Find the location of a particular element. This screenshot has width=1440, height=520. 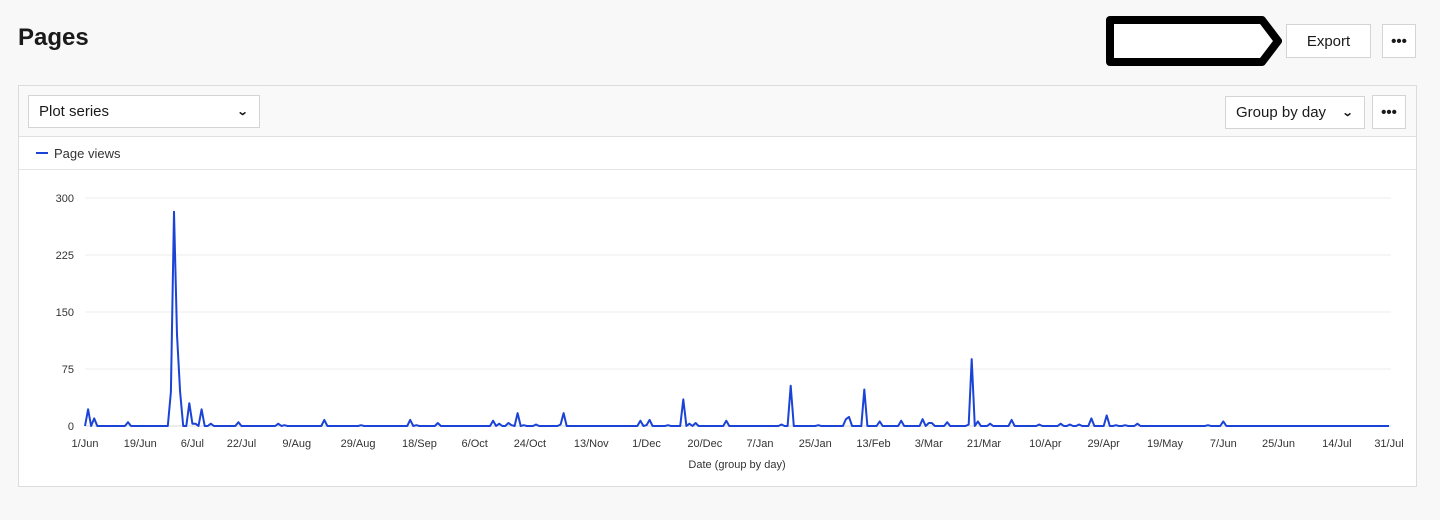

x-tick-label: 25/Jun is located at coordinates (1278, 444).